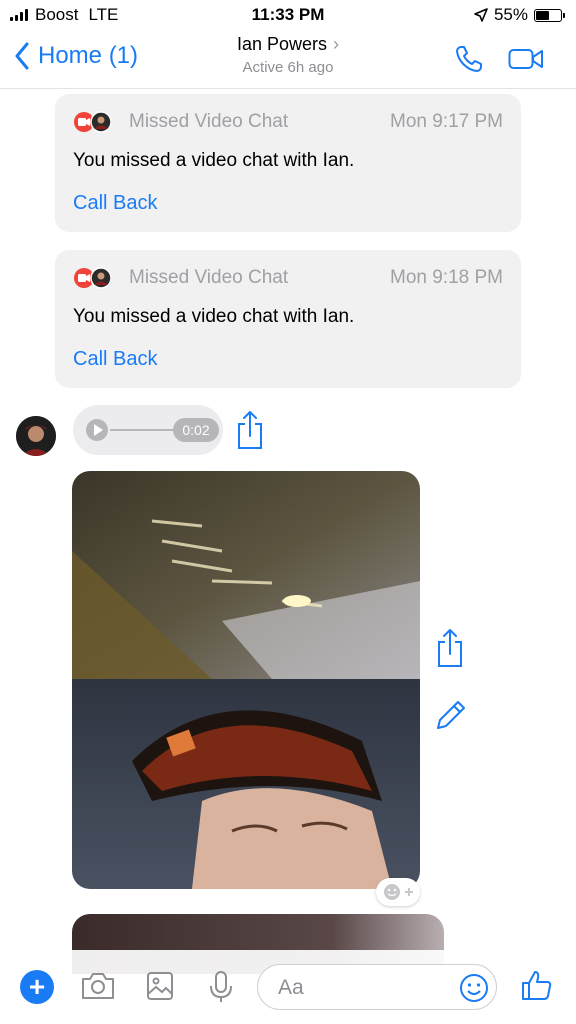  I want to click on plus-button: +, so click(37, 987).